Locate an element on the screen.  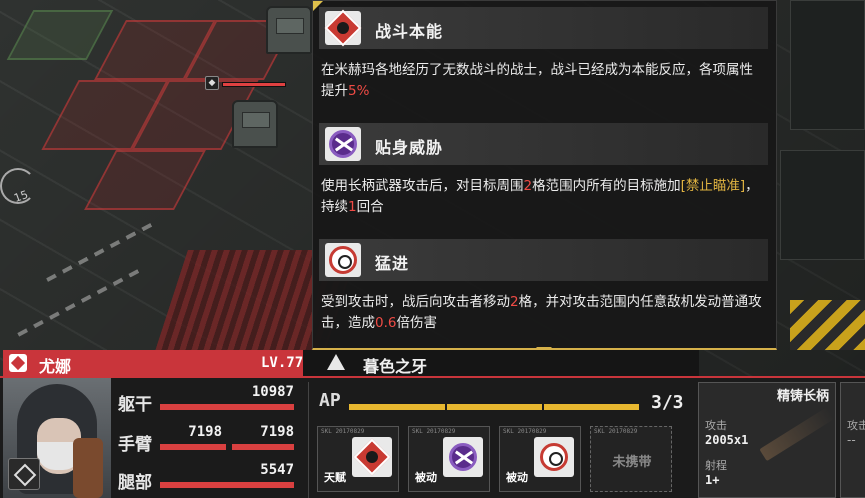
weapon-attack-value: 2005x1 is located at coordinates (727, 440).